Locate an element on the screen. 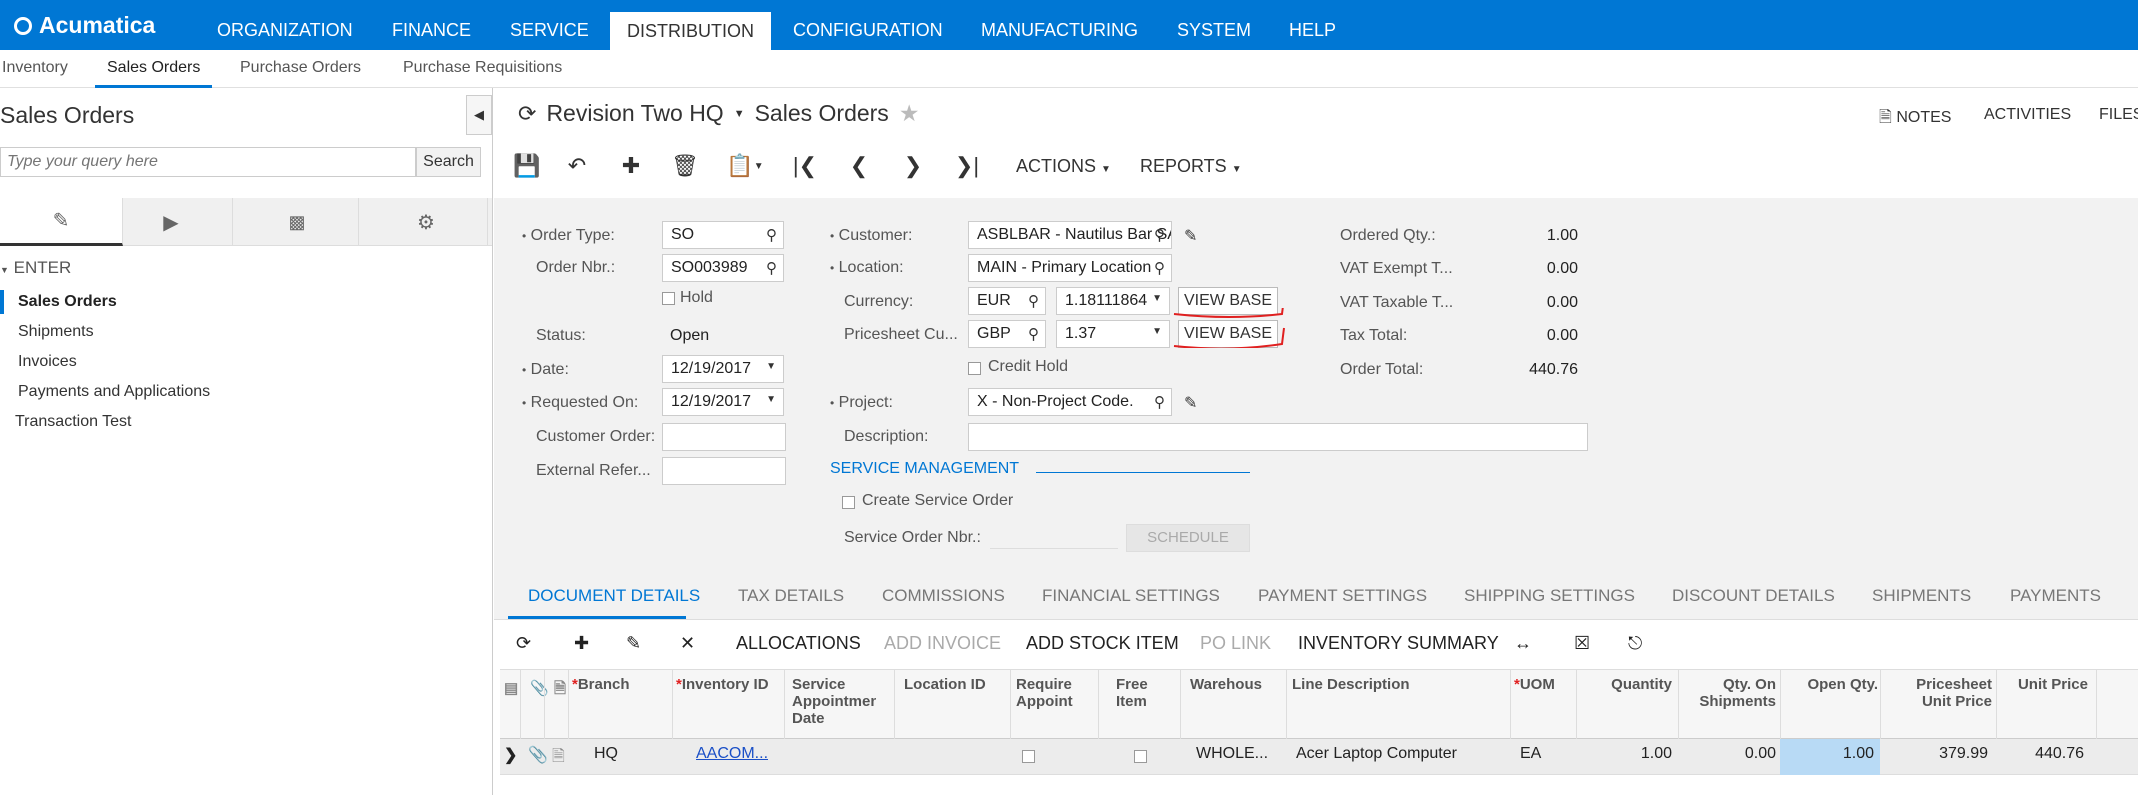 The height and width of the screenshot is (795, 2138). add-icon: ✚ is located at coordinates (631, 166).